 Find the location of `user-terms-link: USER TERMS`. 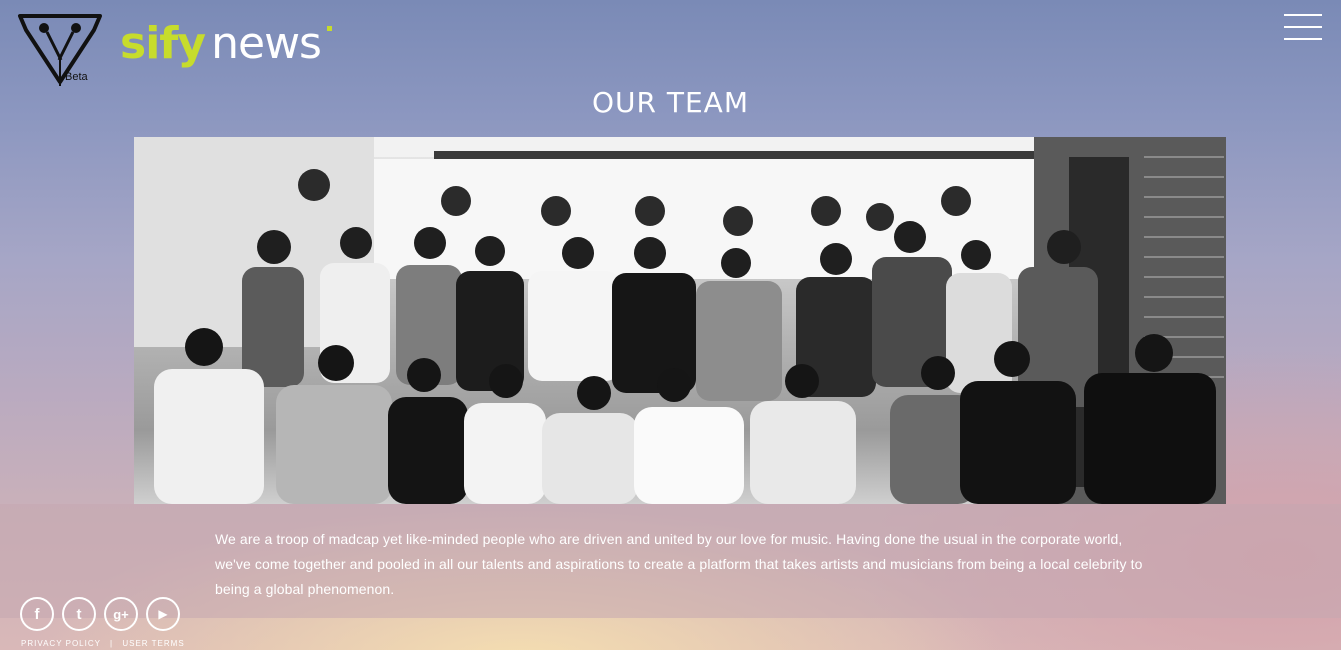

user-terms-link: USER TERMS is located at coordinates (153, 643).